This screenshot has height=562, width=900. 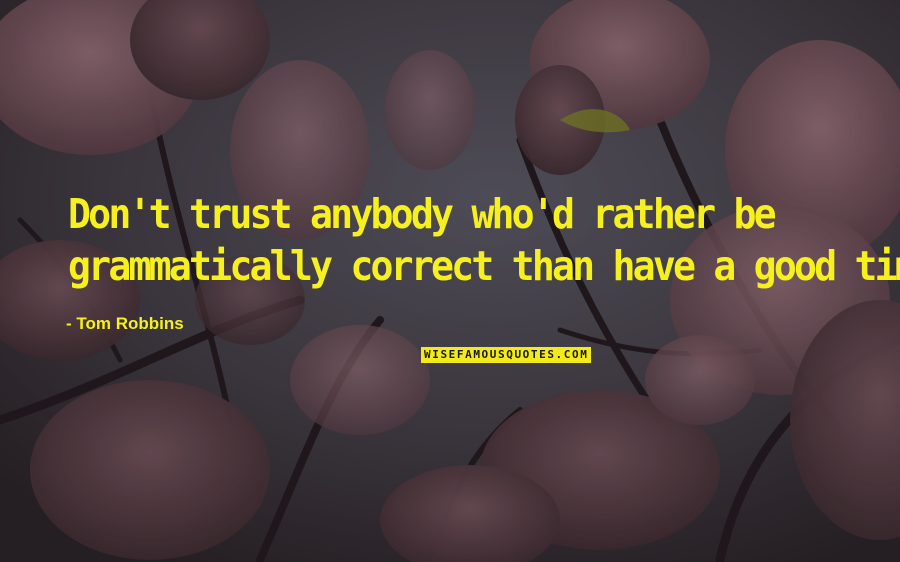 What do you see at coordinates (422, 214) in the screenshot?
I see `quote-line-1: Don't trust anybody who'd rather be` at bounding box center [422, 214].